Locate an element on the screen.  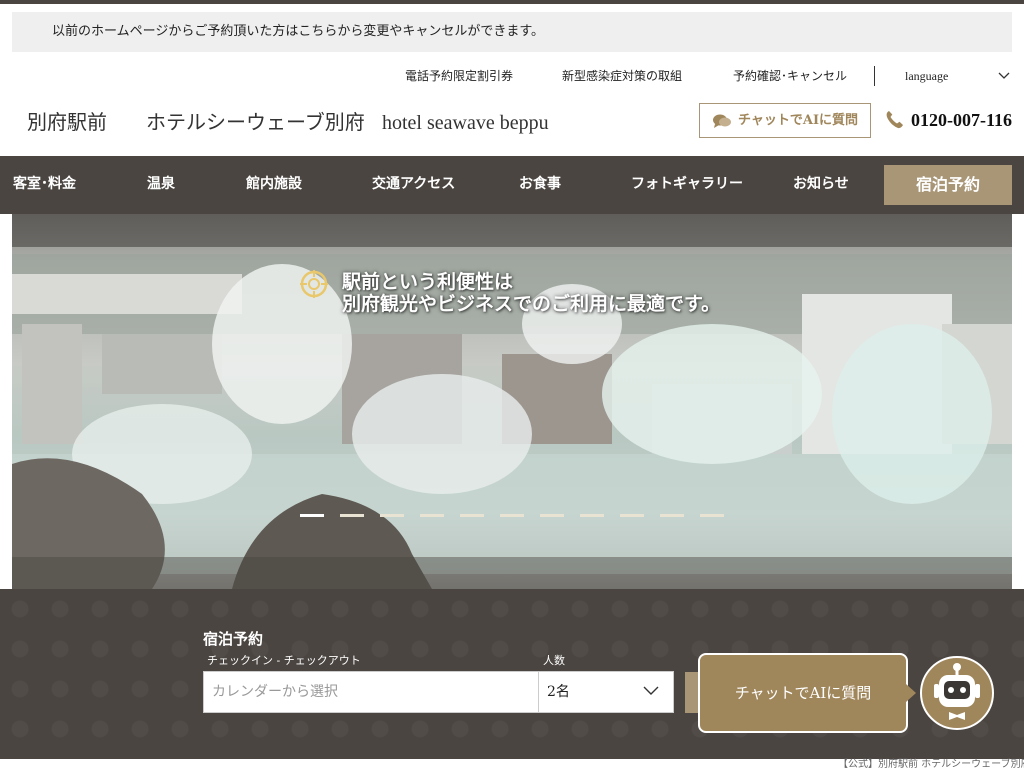
phone-number: 0120-007-116 is located at coordinates (961, 120).